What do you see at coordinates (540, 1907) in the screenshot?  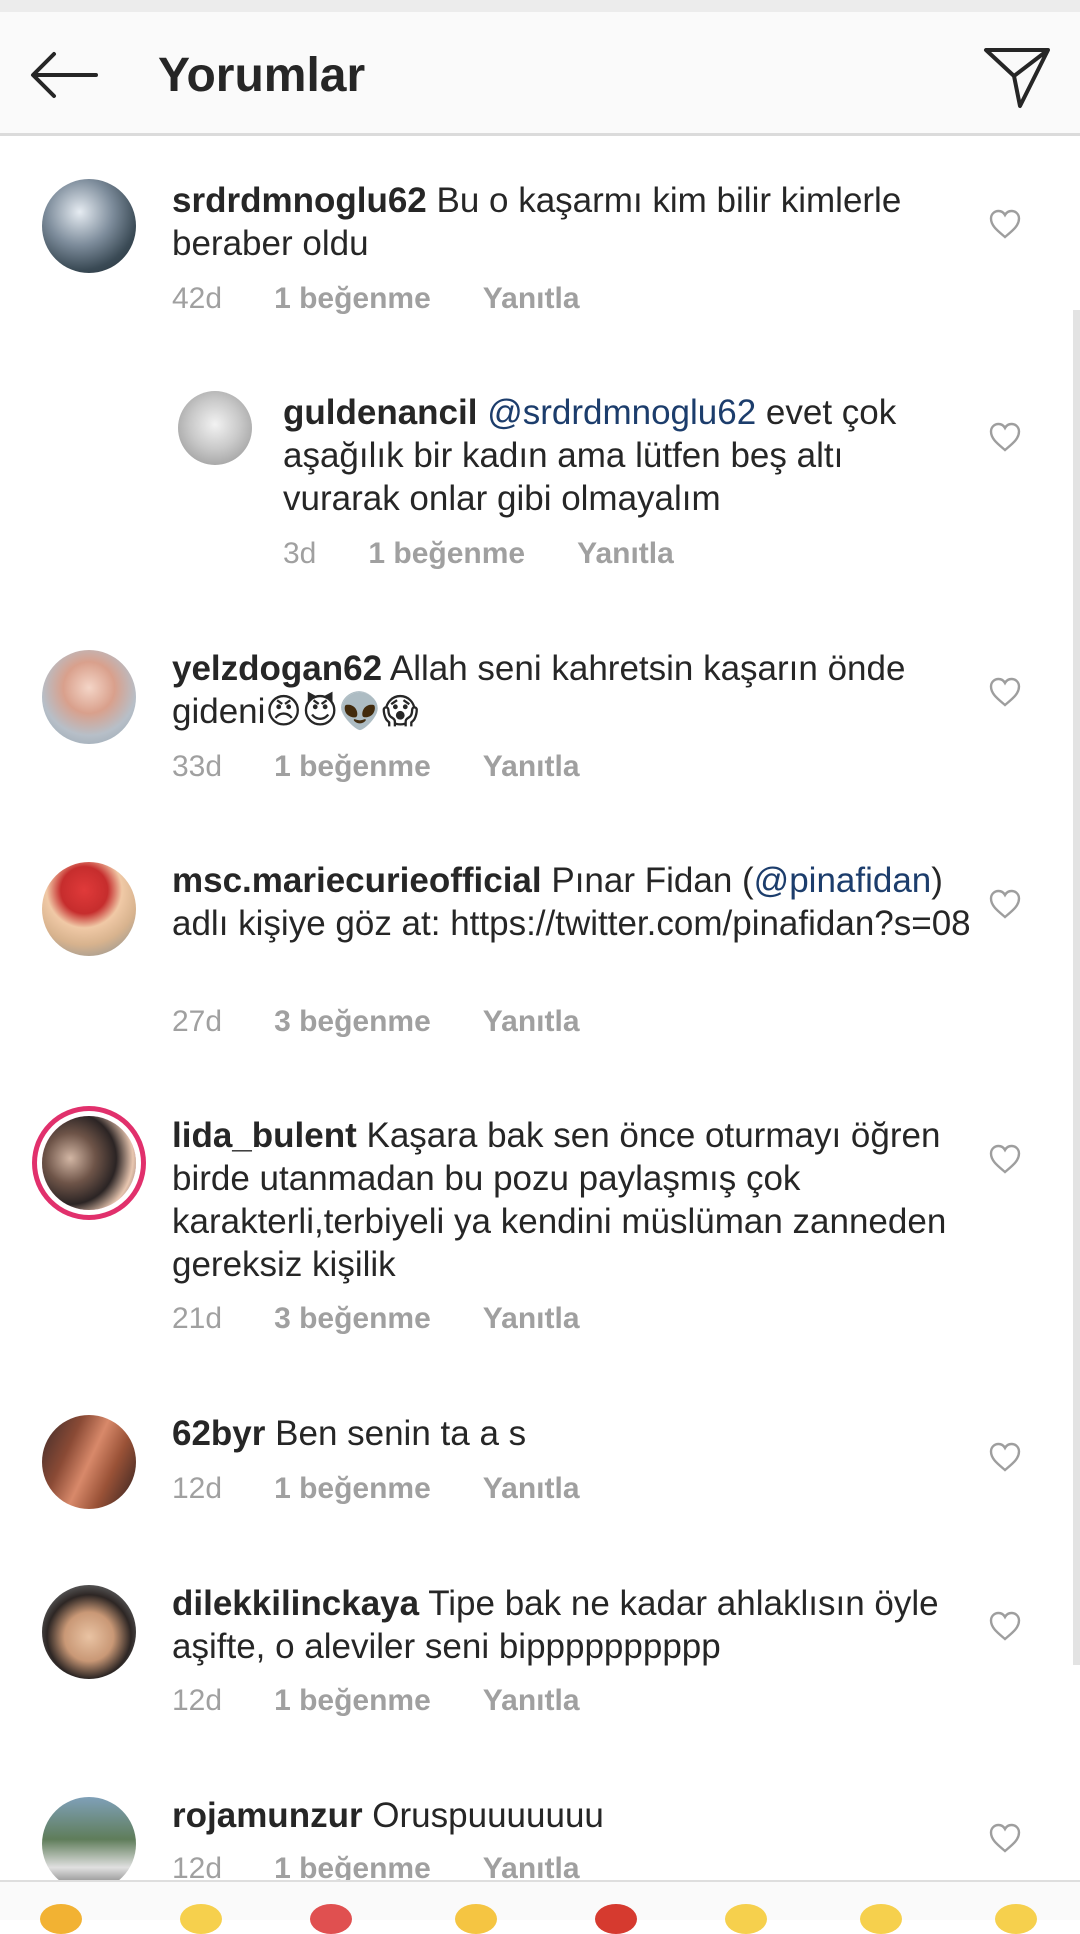 I see `emoji-quick-bar` at bounding box center [540, 1907].